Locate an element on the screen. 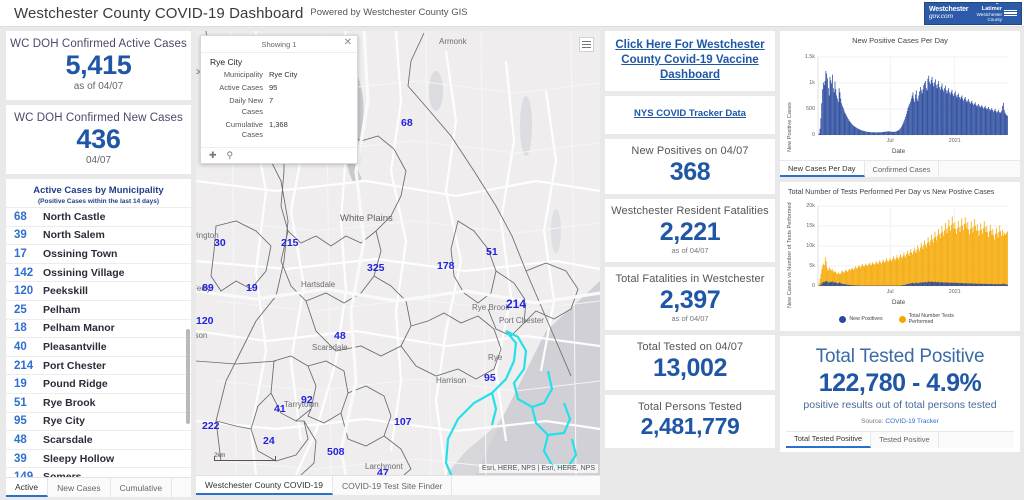 This screenshot has height=500, width=1024. municipality-count: 17 is located at coordinates (20, 254).